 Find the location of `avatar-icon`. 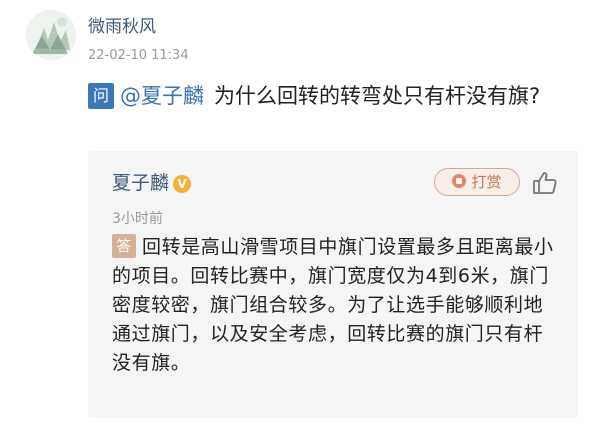

avatar-icon is located at coordinates (51, 35).